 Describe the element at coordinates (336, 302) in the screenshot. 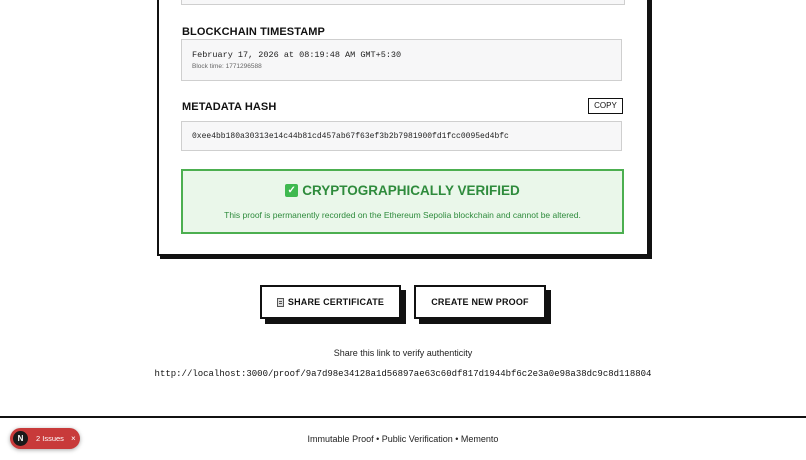

I see `share-certificate-label: SHARE CERTIFICATE` at that location.